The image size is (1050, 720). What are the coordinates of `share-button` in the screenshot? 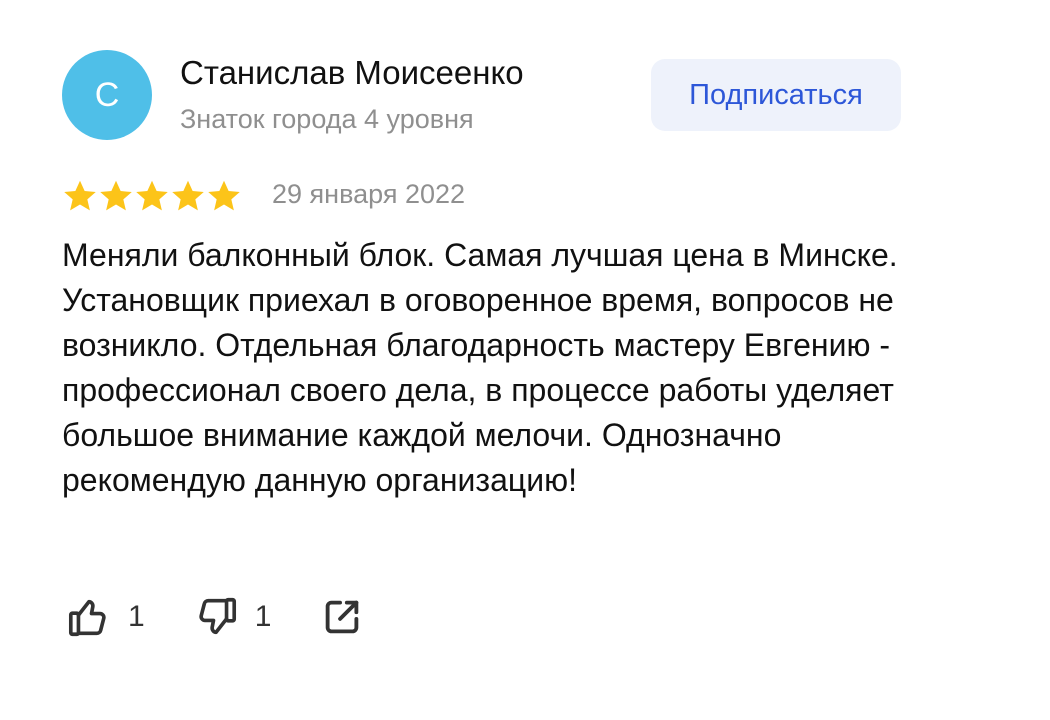 It's located at (342, 617).